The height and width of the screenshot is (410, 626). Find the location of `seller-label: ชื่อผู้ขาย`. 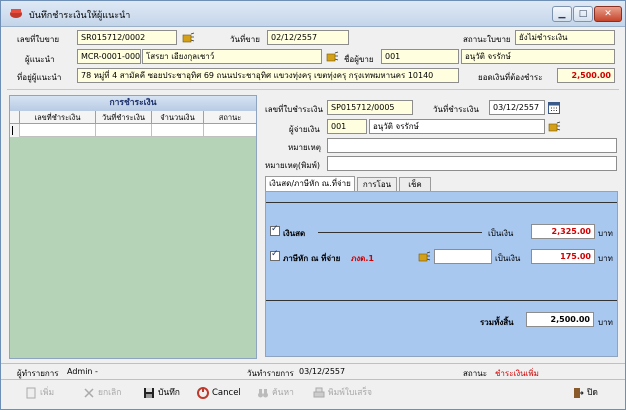

seller-label: ชื่อผู้ขาย is located at coordinates (359, 59).